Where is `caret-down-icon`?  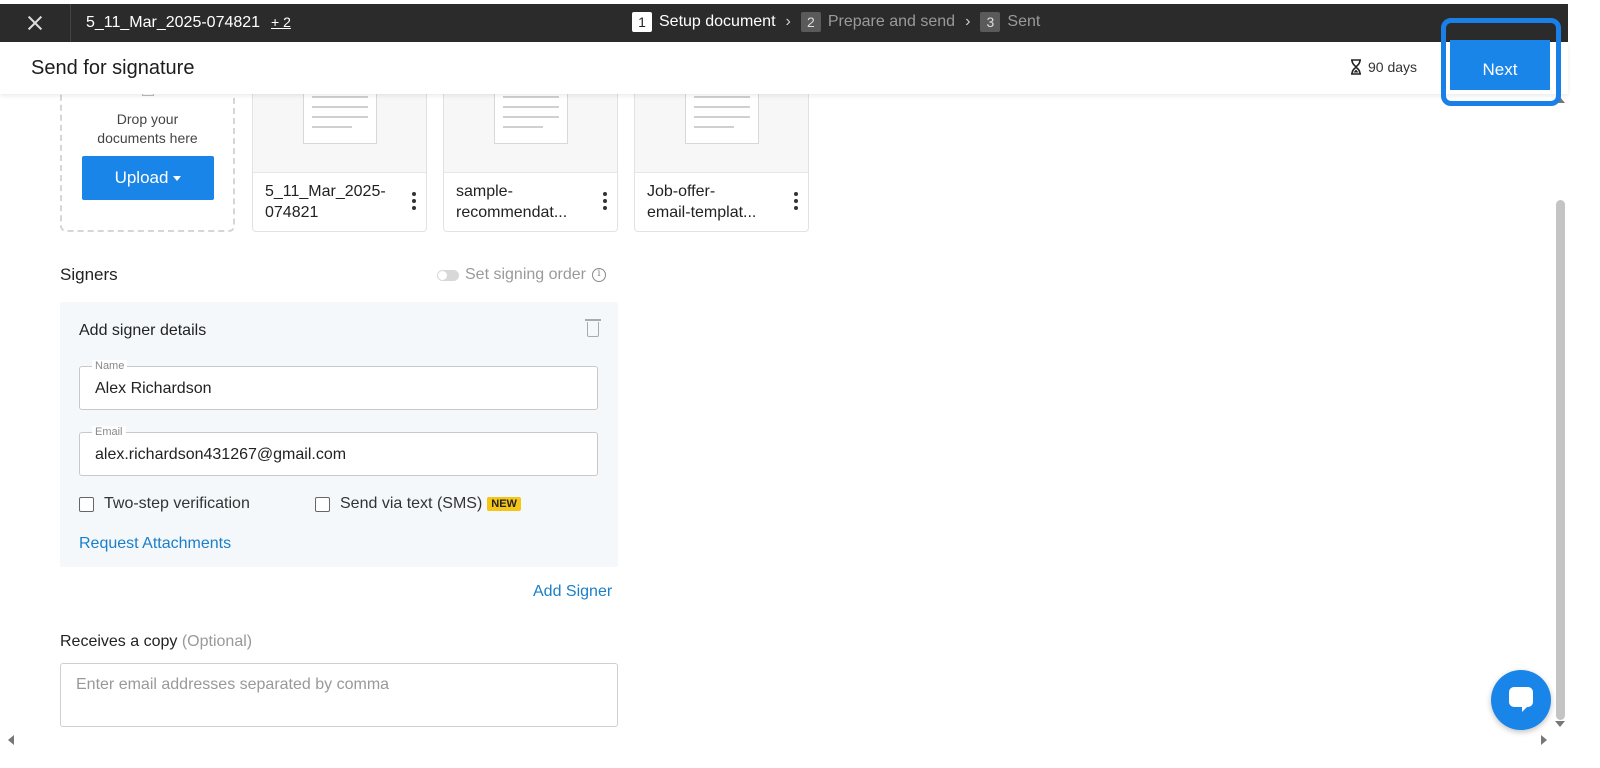 caret-down-icon is located at coordinates (177, 178).